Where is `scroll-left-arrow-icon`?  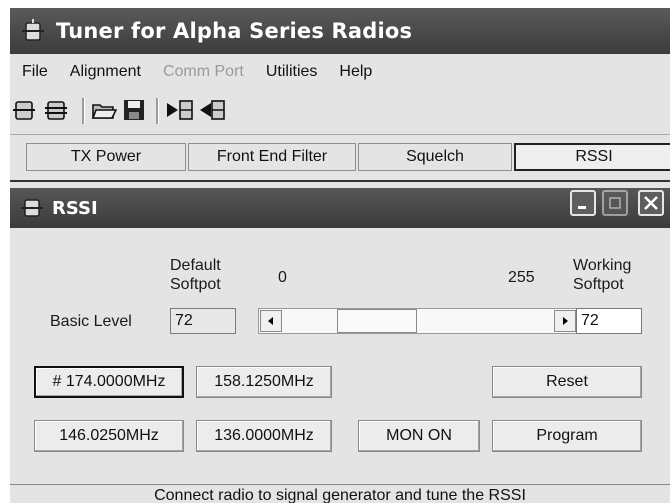 scroll-left-arrow-icon is located at coordinates (271, 321).